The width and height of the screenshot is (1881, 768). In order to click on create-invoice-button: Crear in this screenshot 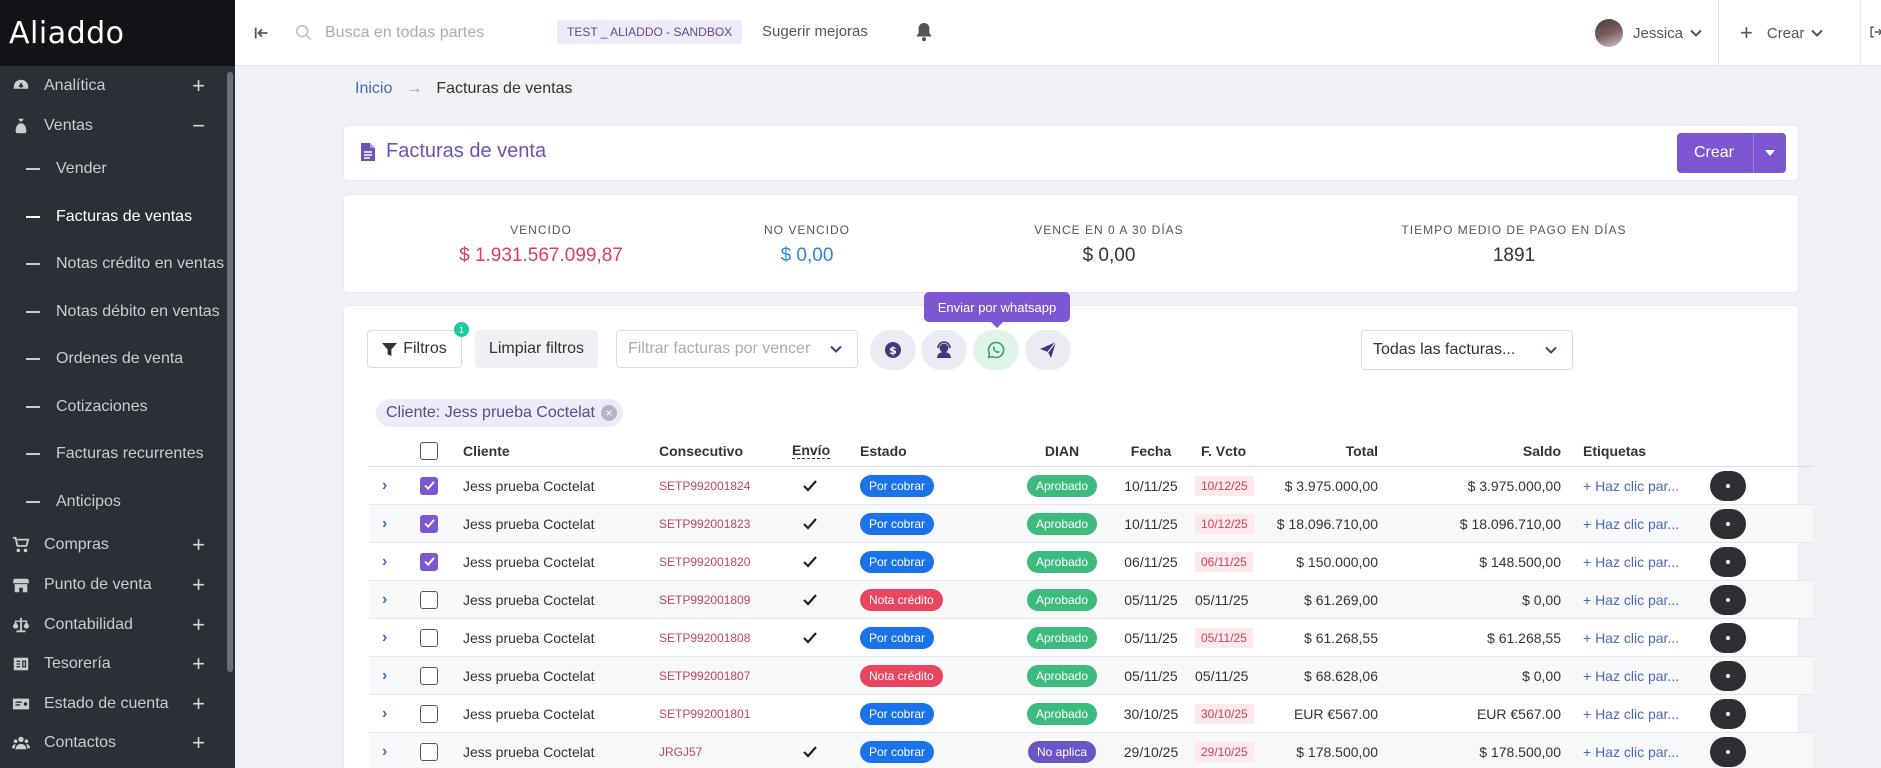, I will do `click(1731, 153)`.